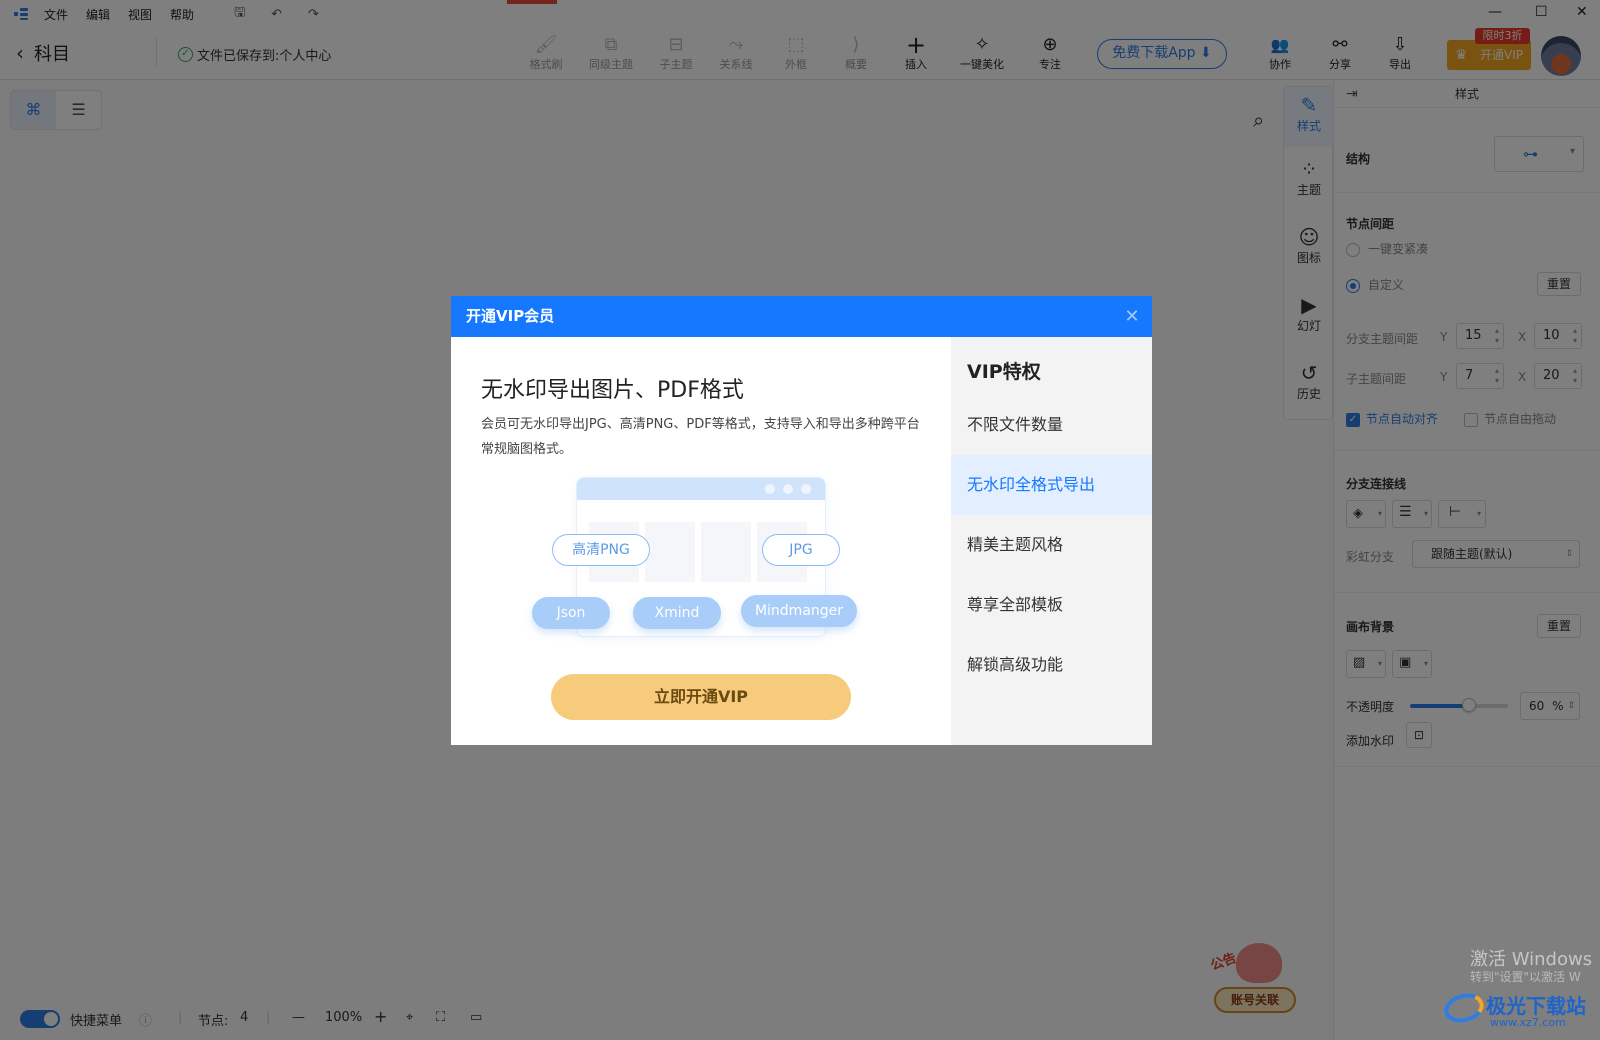  Describe the element at coordinates (801, 316) in the screenshot. I see `dialog-header: 开通VIP会员 ✕` at that location.